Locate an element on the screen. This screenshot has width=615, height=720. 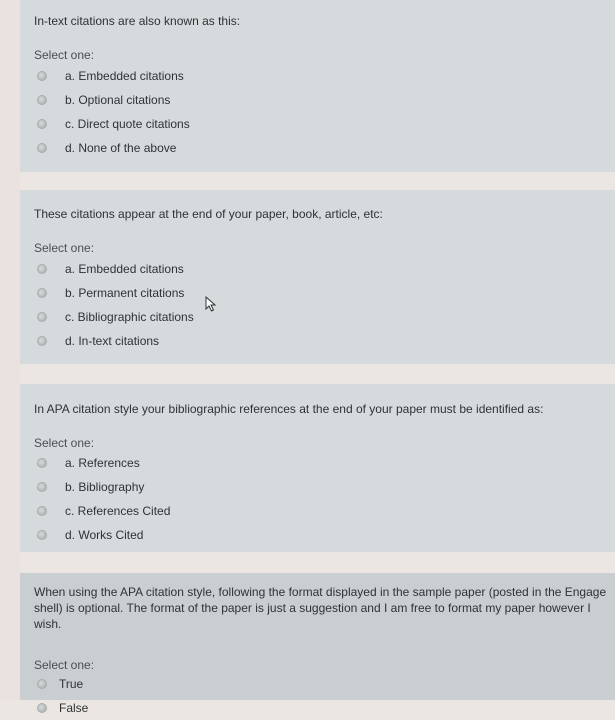
answer-label: b. Optional citations is located at coordinates (117, 100).